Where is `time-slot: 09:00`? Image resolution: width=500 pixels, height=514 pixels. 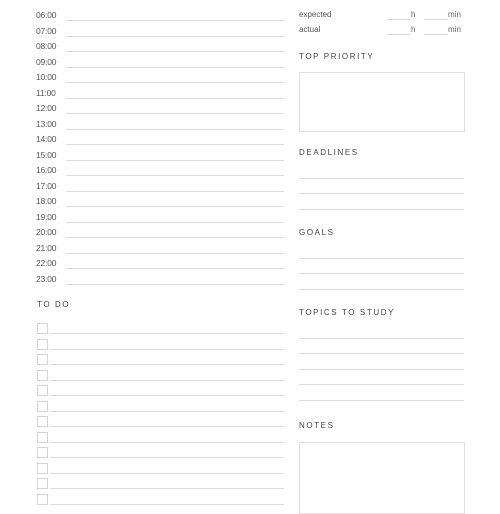
time-slot: 09:00 is located at coordinates (160, 65).